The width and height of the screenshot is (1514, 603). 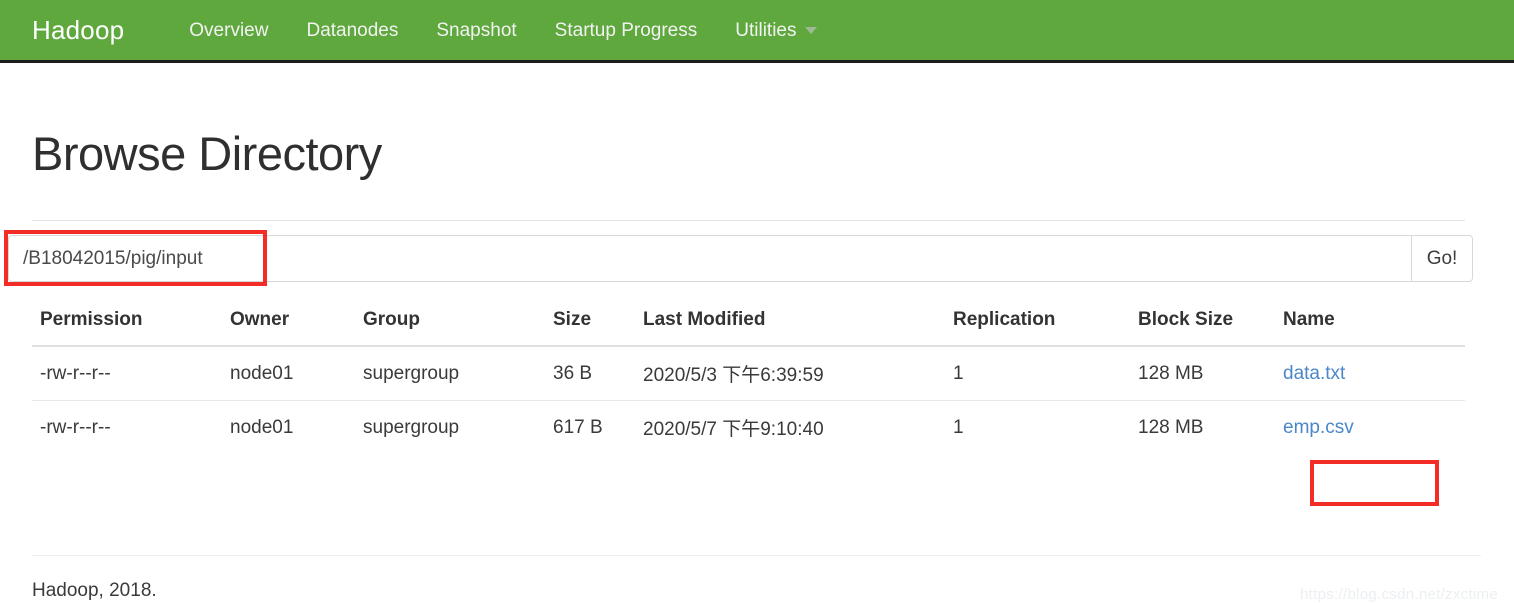 I want to click on path-input-group: Go!, so click(x=740, y=258).